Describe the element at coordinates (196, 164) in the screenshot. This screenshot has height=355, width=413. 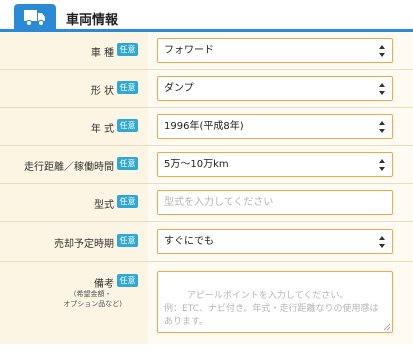
I see `mileage-value: 5万〜10万km` at that location.